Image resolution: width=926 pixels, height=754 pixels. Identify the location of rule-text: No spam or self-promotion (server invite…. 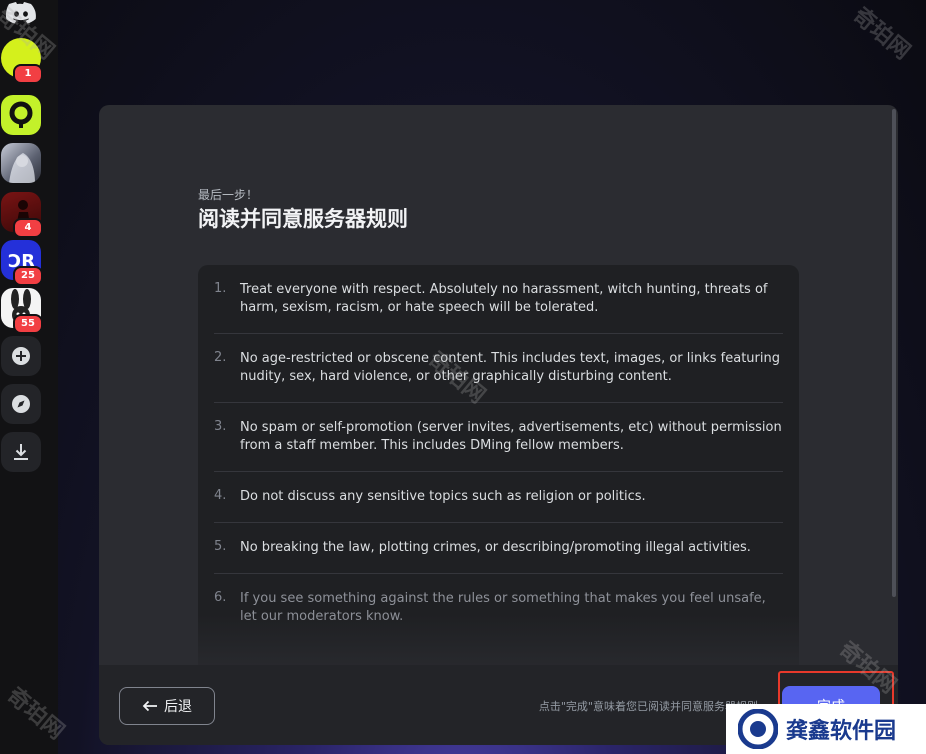
(511, 436).